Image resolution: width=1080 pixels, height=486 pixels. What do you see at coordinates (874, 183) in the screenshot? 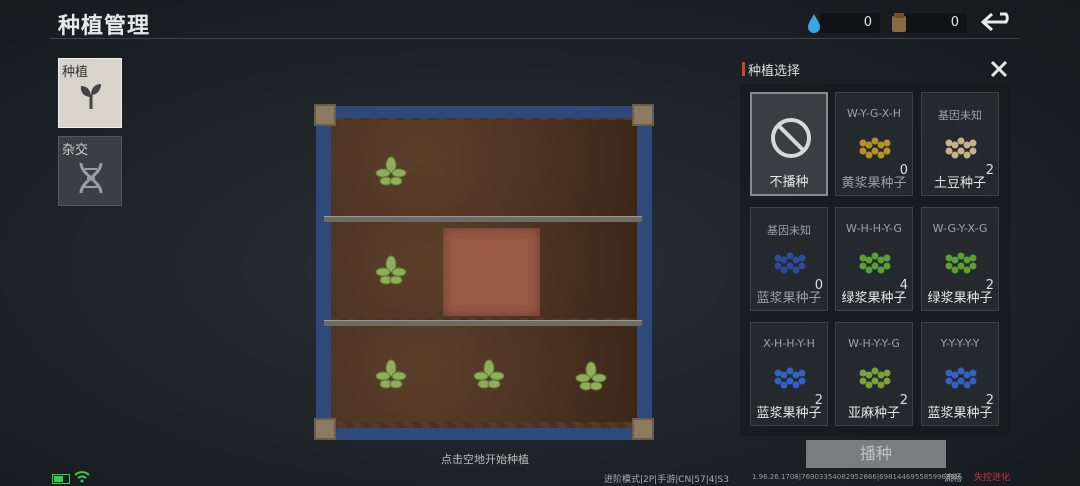
I see `seed-name: 黄浆果种子` at bounding box center [874, 183].